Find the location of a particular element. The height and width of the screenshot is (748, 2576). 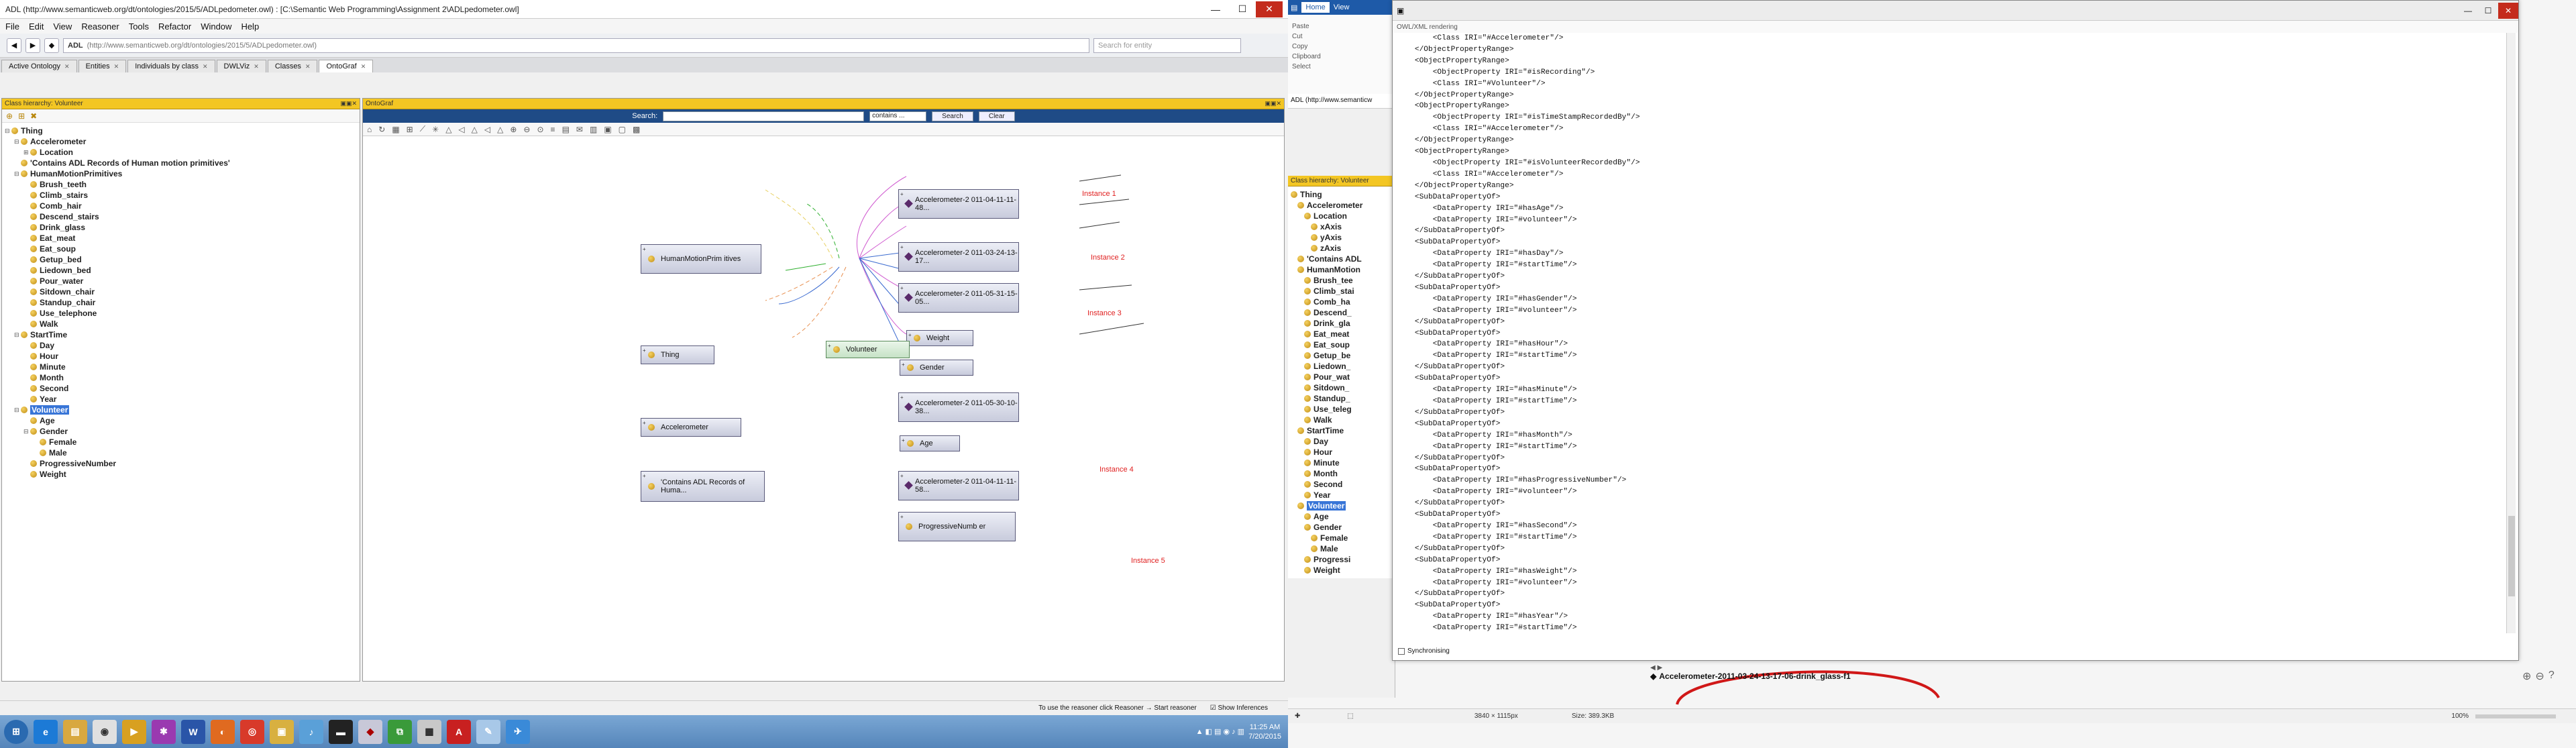

clock: 11:25 AM 7/20/2015 is located at coordinates (1264, 732).